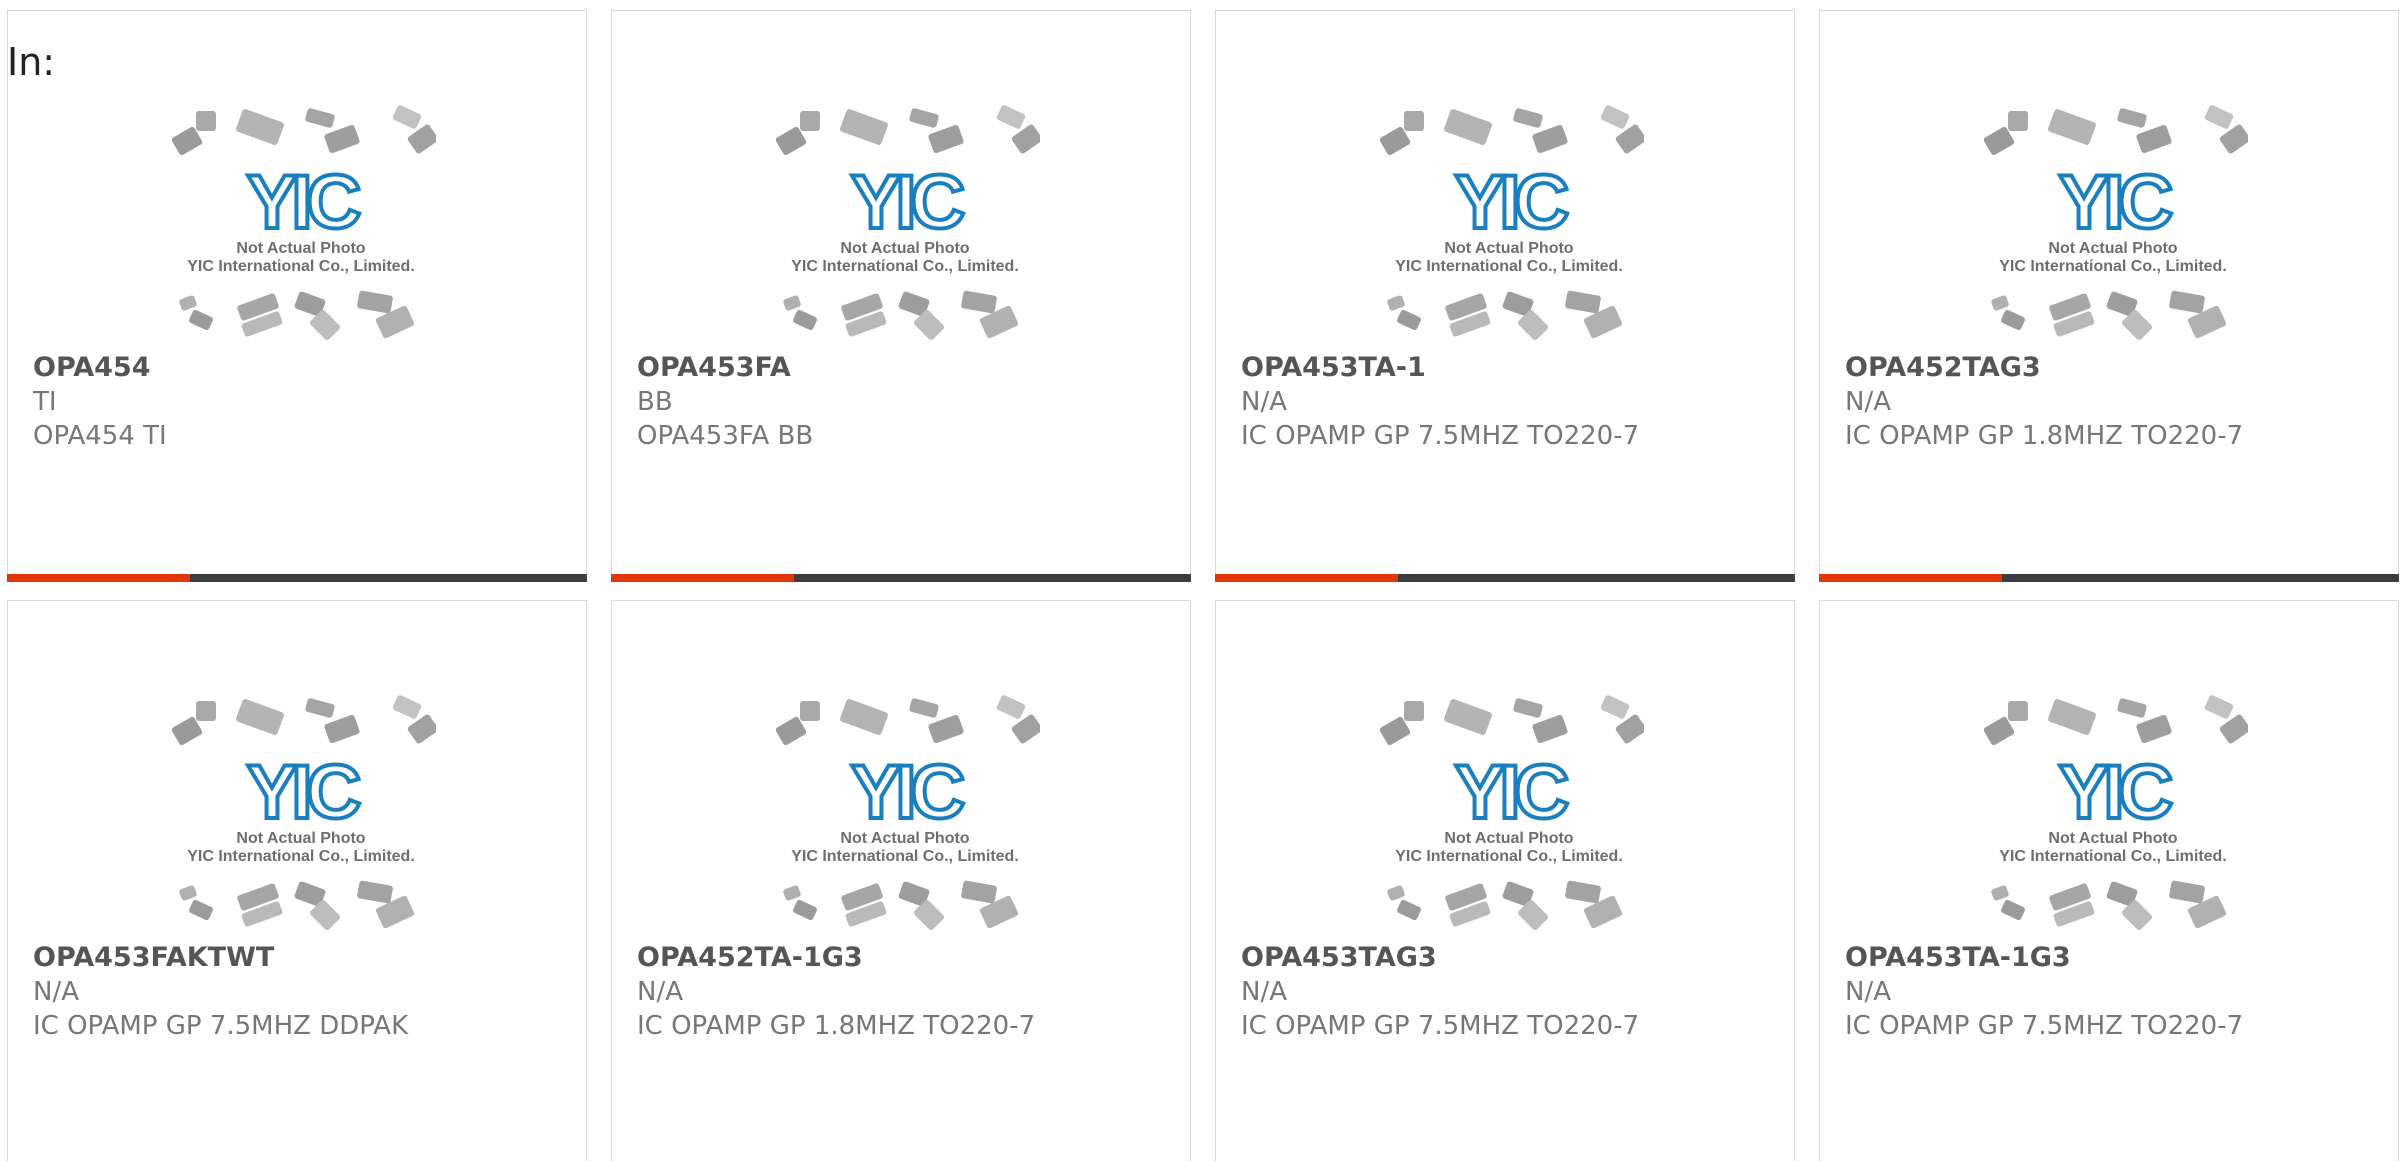 Image resolution: width=2400 pixels, height=1161 pixels. What do you see at coordinates (1512, 958) in the screenshot?
I see `part-number-link: OPA453TAG3` at bounding box center [1512, 958].